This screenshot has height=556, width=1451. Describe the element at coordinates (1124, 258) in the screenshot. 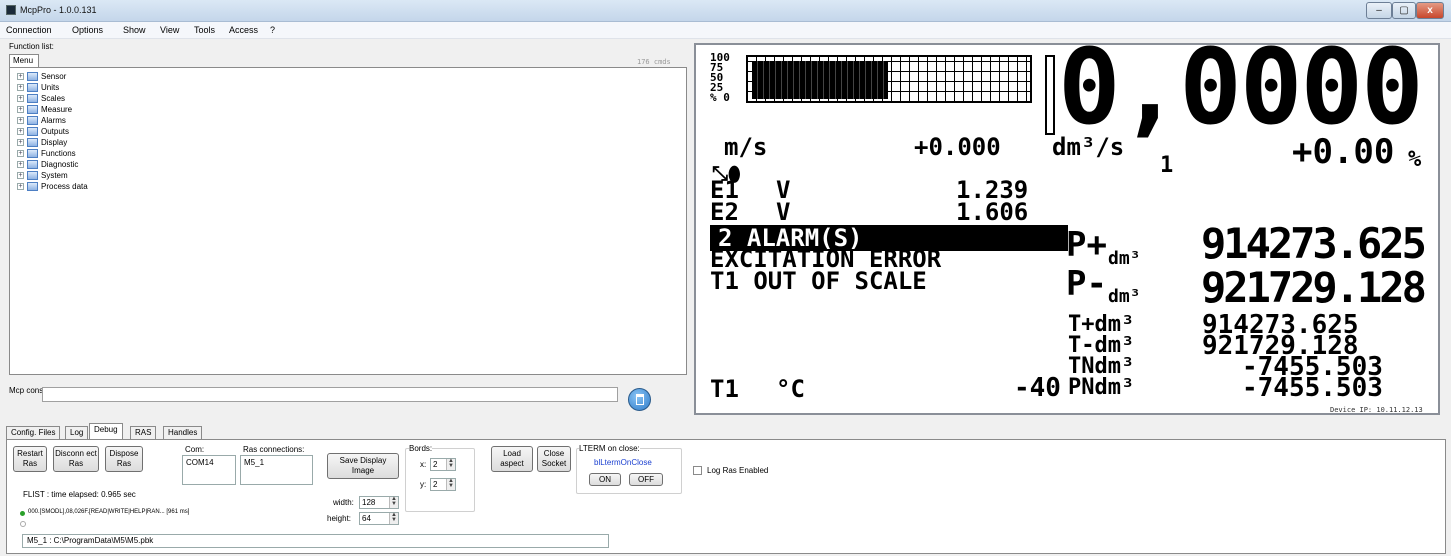

I see `p-plus-unit: dm³` at that location.